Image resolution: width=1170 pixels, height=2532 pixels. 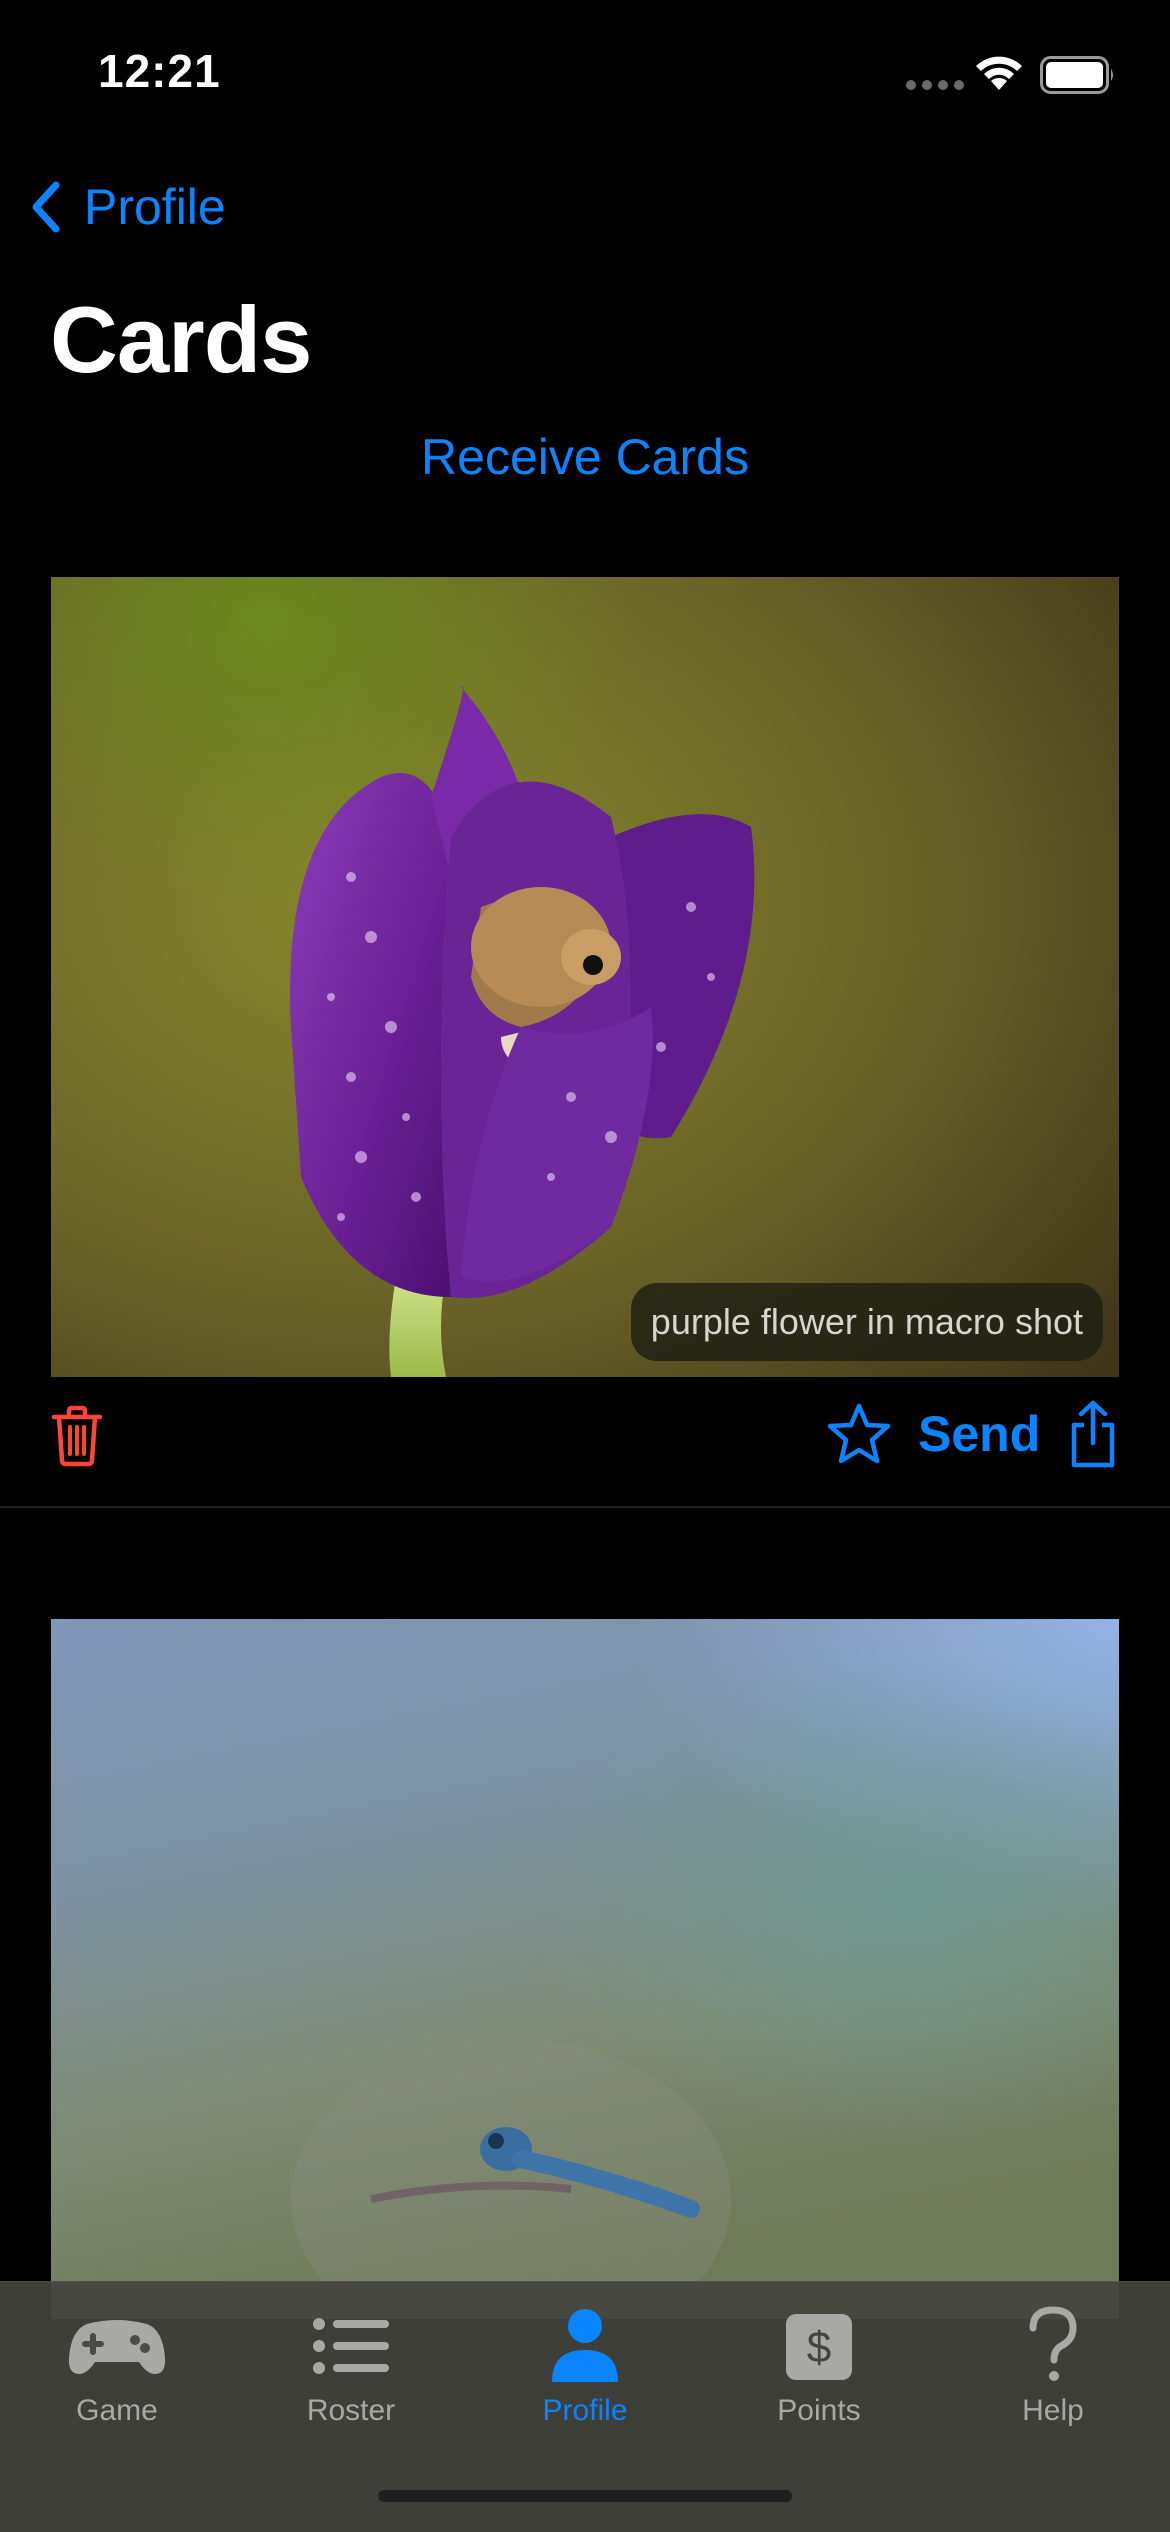 I want to click on share-icon, so click(x=1093, y=1434).